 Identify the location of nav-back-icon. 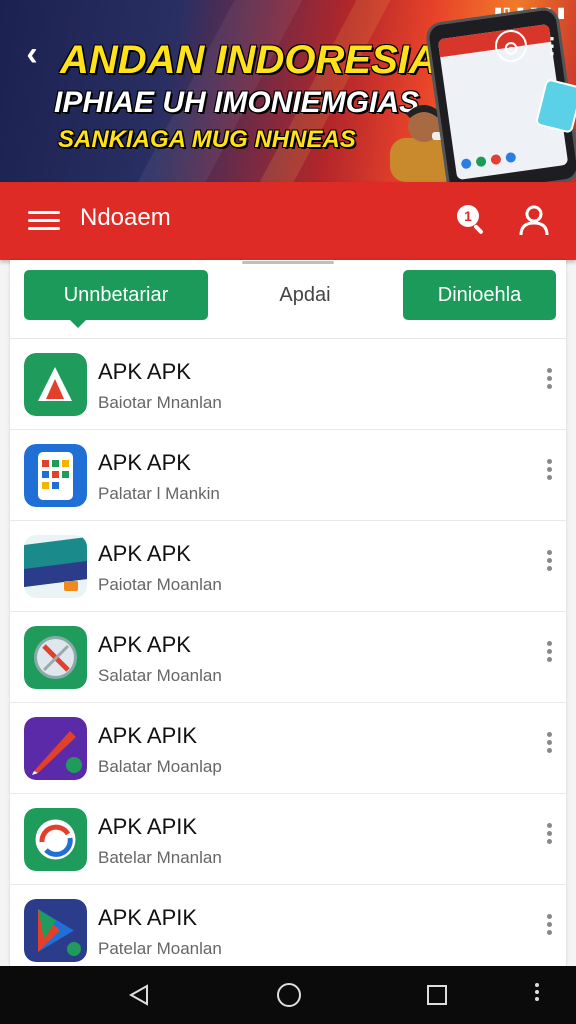
(139, 995).